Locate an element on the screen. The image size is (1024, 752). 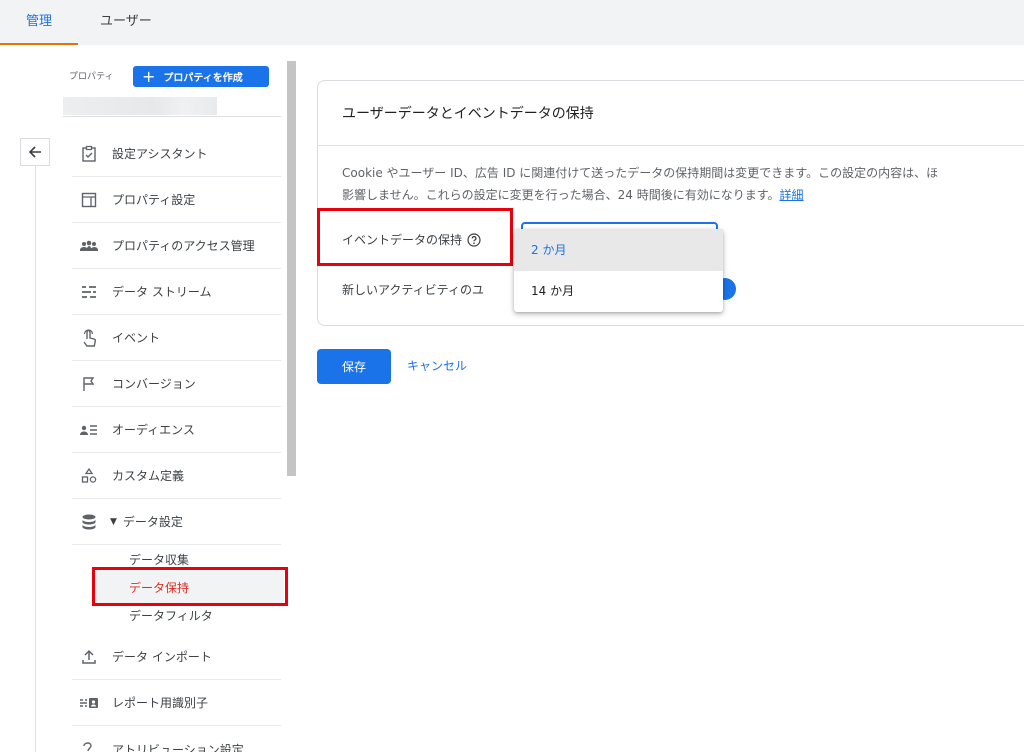
sidebar-item-attribution-settings: アトリビューション設定 is located at coordinates (176, 739).